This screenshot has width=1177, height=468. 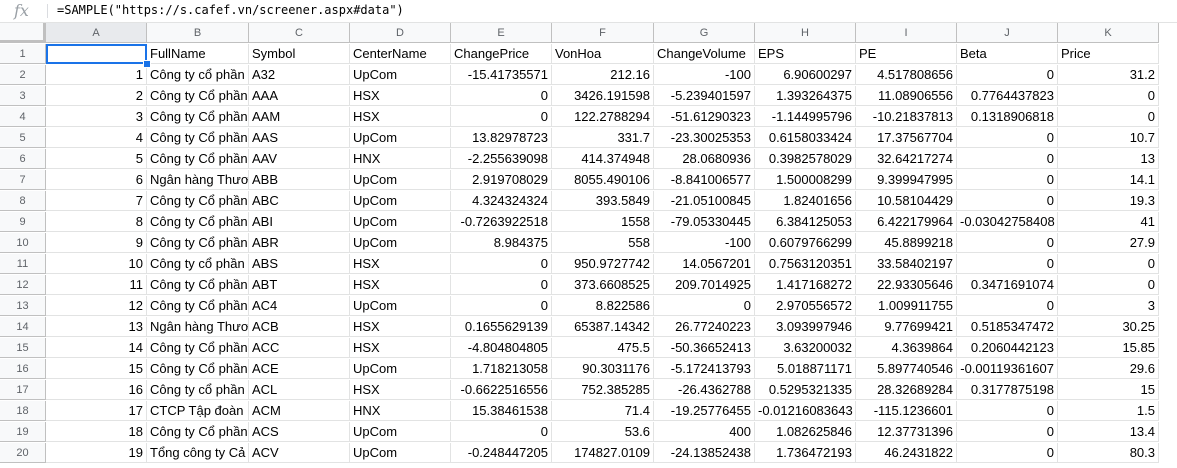 I want to click on cell-k15: 15.85, so click(x=1108, y=348).